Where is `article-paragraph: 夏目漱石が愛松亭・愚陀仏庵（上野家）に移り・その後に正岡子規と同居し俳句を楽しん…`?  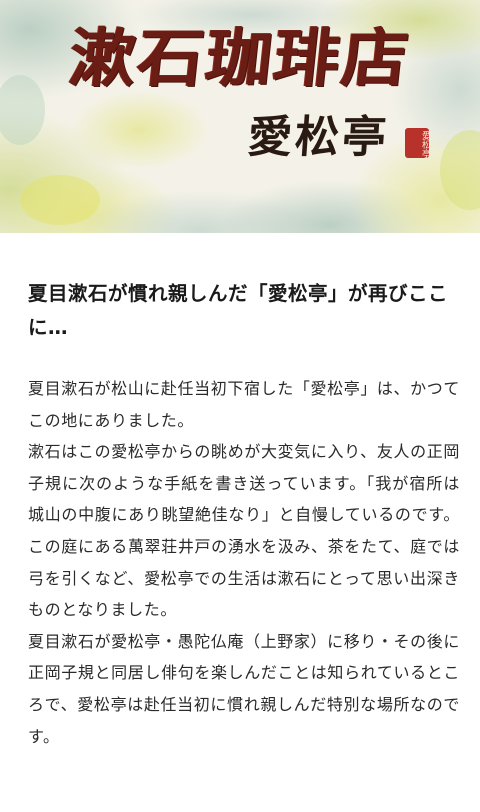
article-paragraph: 夏目漱石が愛松亭・愚陀仏庵（上野家）に移り・その後に正岡子規と同居し俳句を楽しん… is located at coordinates (244, 688).